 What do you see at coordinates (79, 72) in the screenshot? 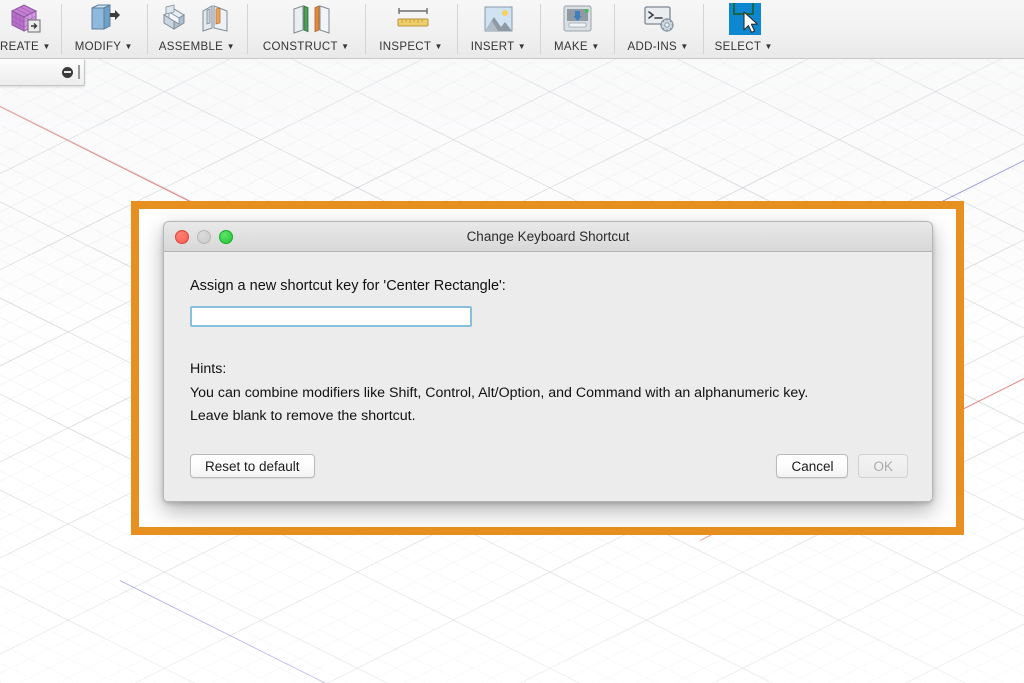
I see `drag-grip-icon` at bounding box center [79, 72].